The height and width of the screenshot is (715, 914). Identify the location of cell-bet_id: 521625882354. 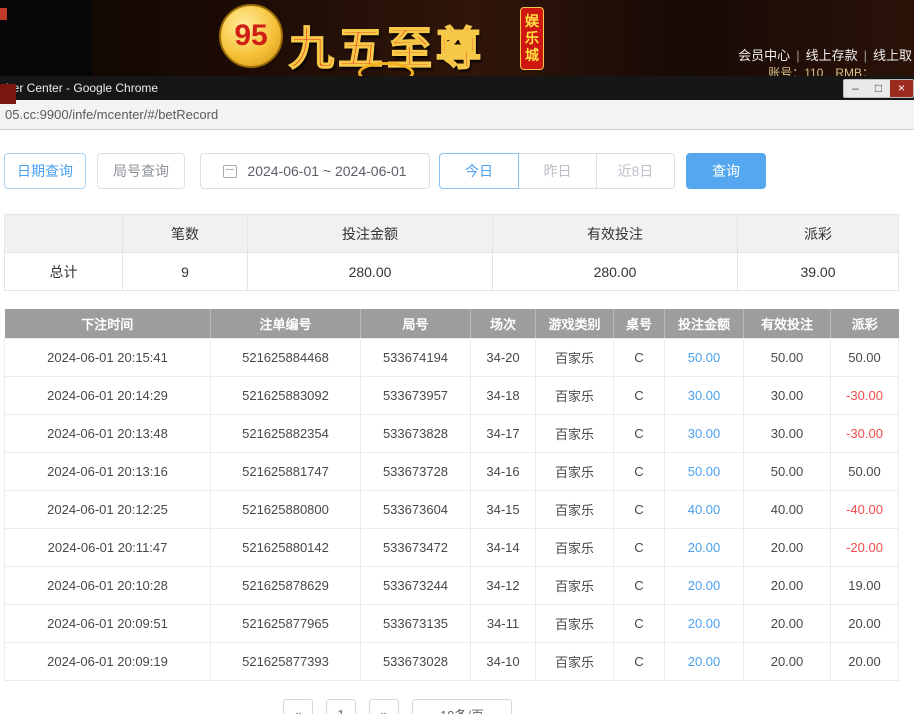
(285, 433).